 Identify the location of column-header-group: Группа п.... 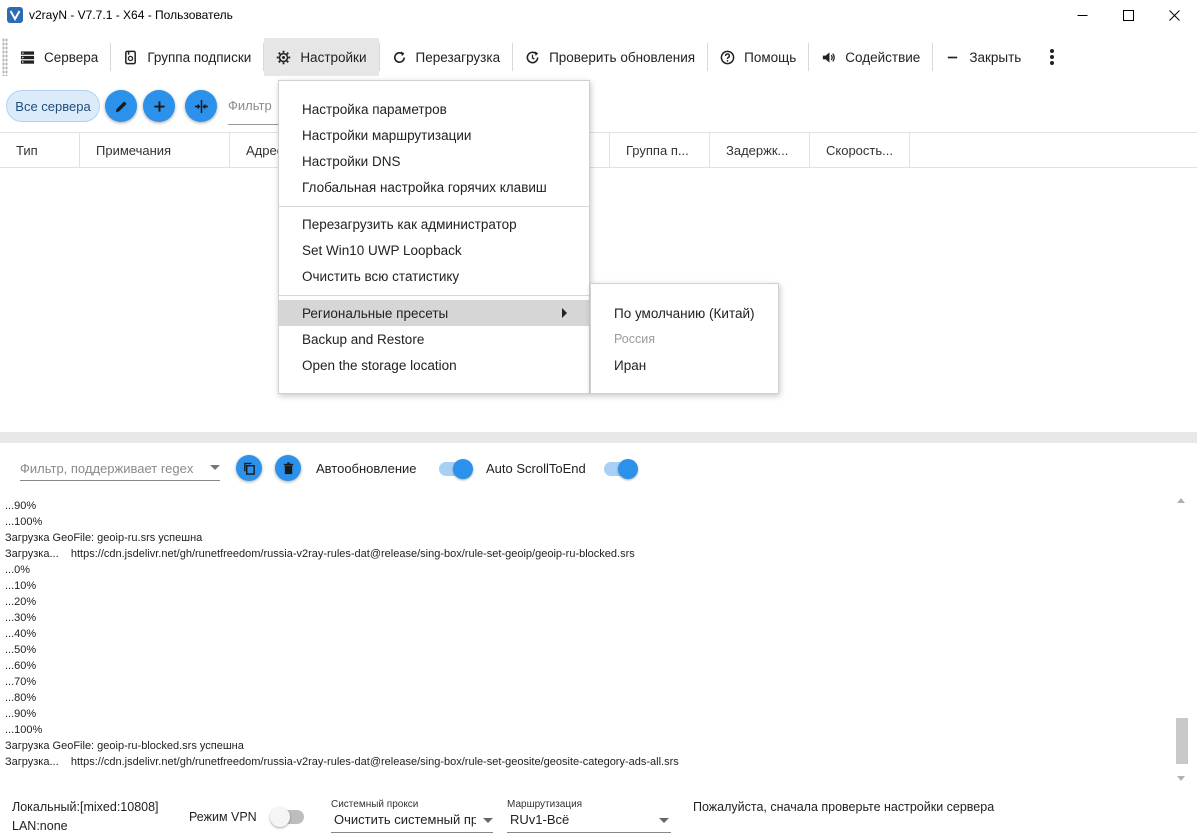
(660, 150).